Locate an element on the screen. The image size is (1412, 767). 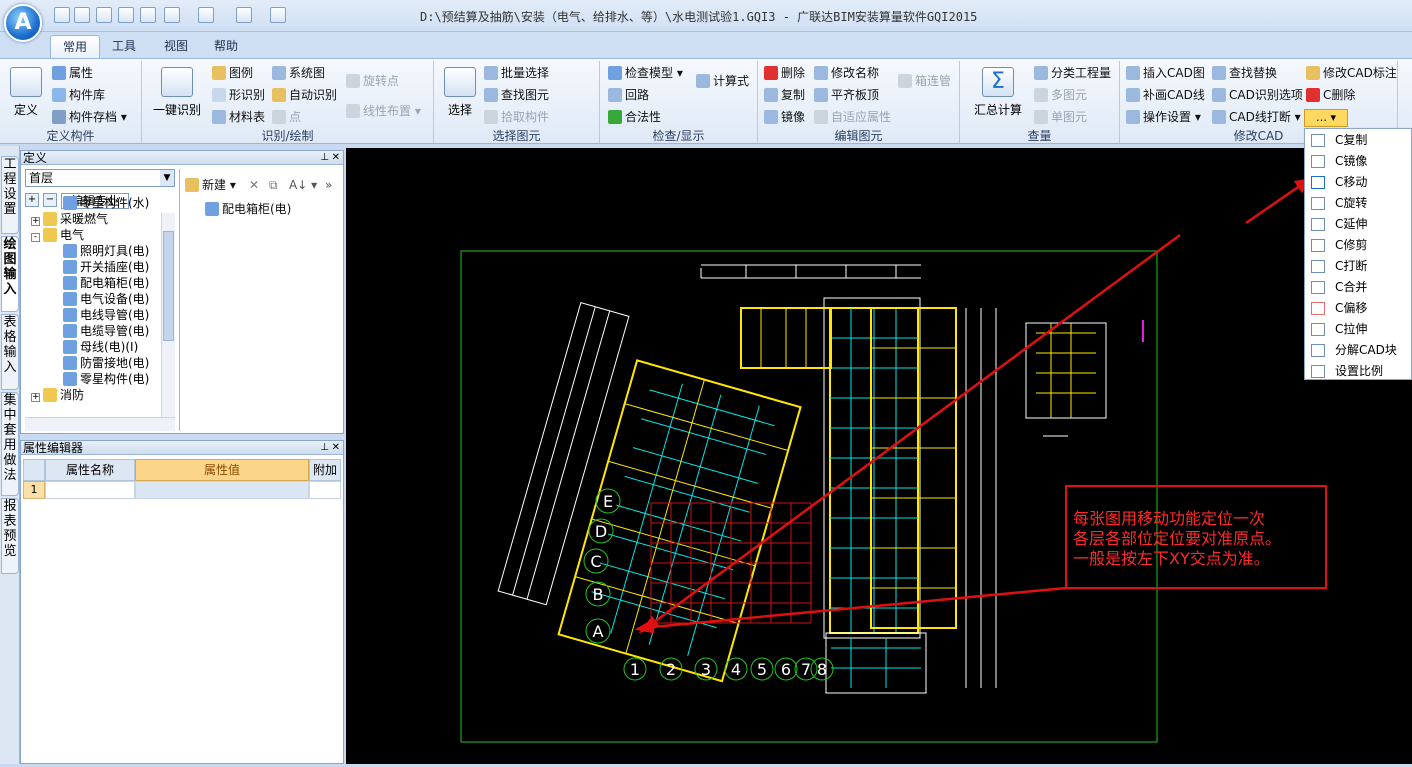
define-button: 定义 is located at coordinates (26, 92).